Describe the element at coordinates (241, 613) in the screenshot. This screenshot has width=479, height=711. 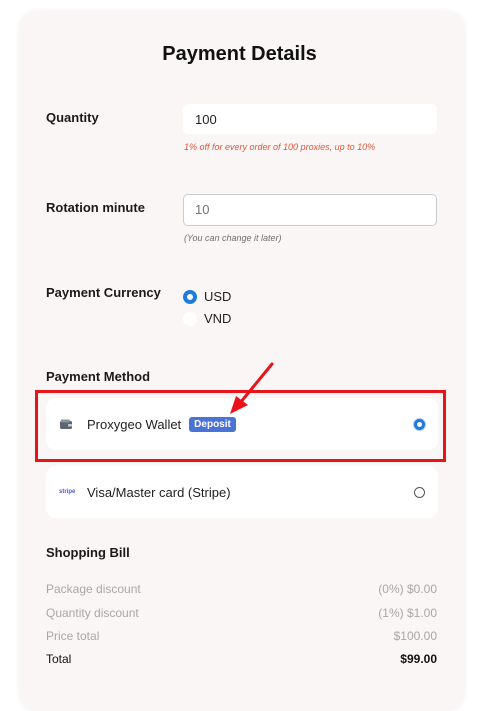
I see `bill-row: Quantity discount (1%) $1.00` at that location.